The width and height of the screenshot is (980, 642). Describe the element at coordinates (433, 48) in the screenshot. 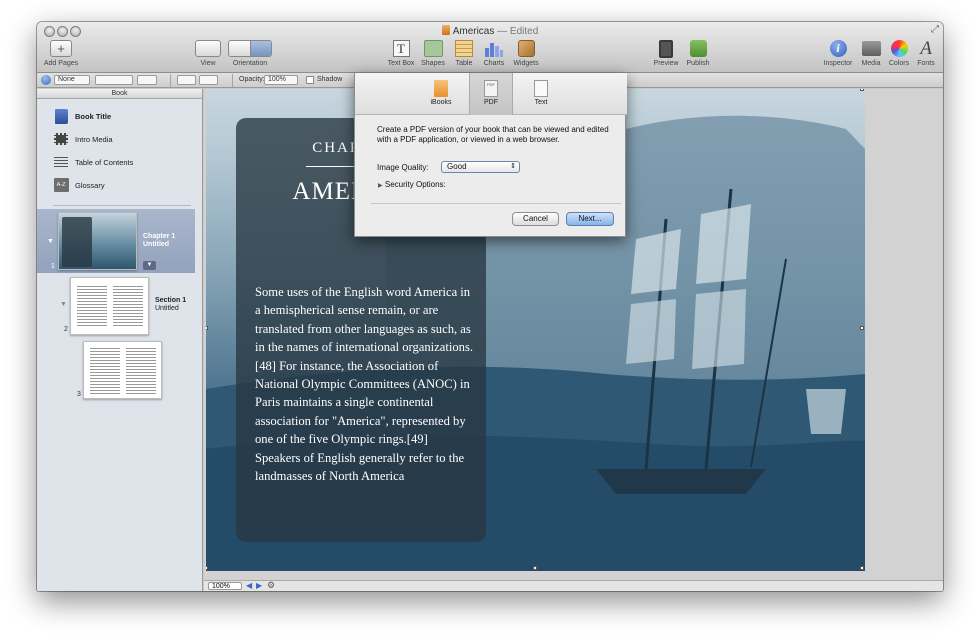

I see `shapes-icon` at that location.